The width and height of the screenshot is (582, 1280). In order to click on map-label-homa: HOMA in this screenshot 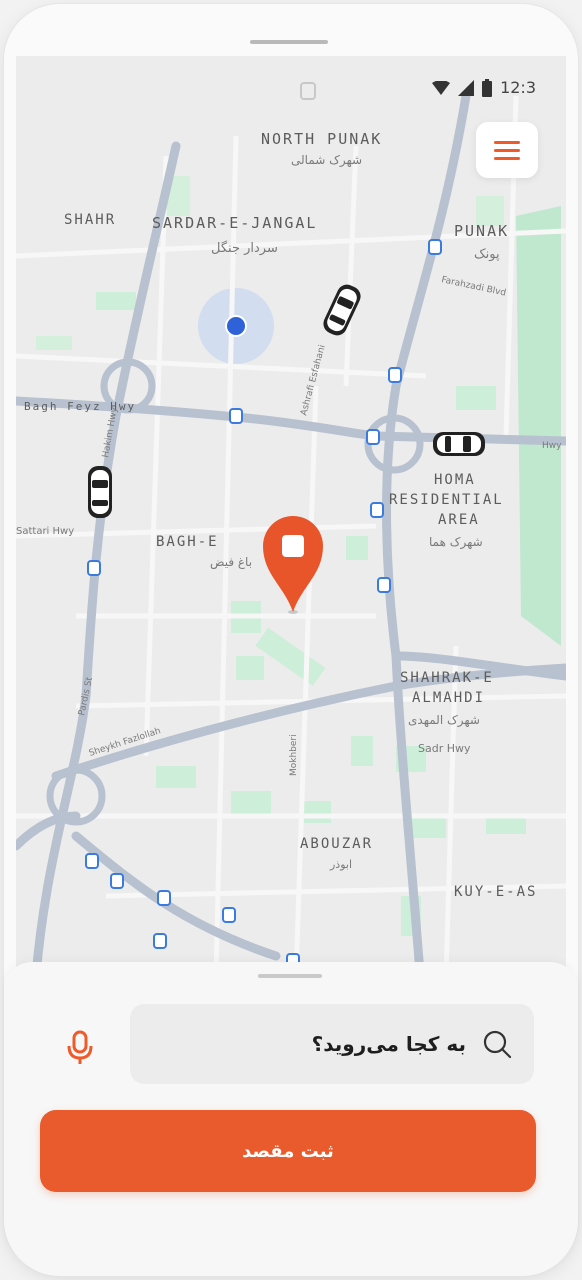, I will do `click(455, 480)`.